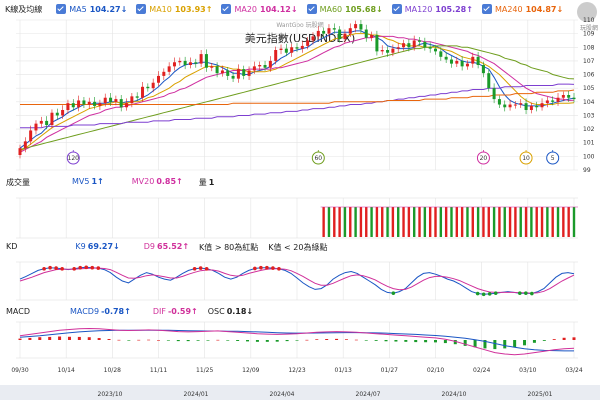 The width and height of the screenshot is (600, 400). I want to click on volume-panel-header: 成交量 MV5 1↑ MV20 0.85↑ 量1, so click(115, 182).